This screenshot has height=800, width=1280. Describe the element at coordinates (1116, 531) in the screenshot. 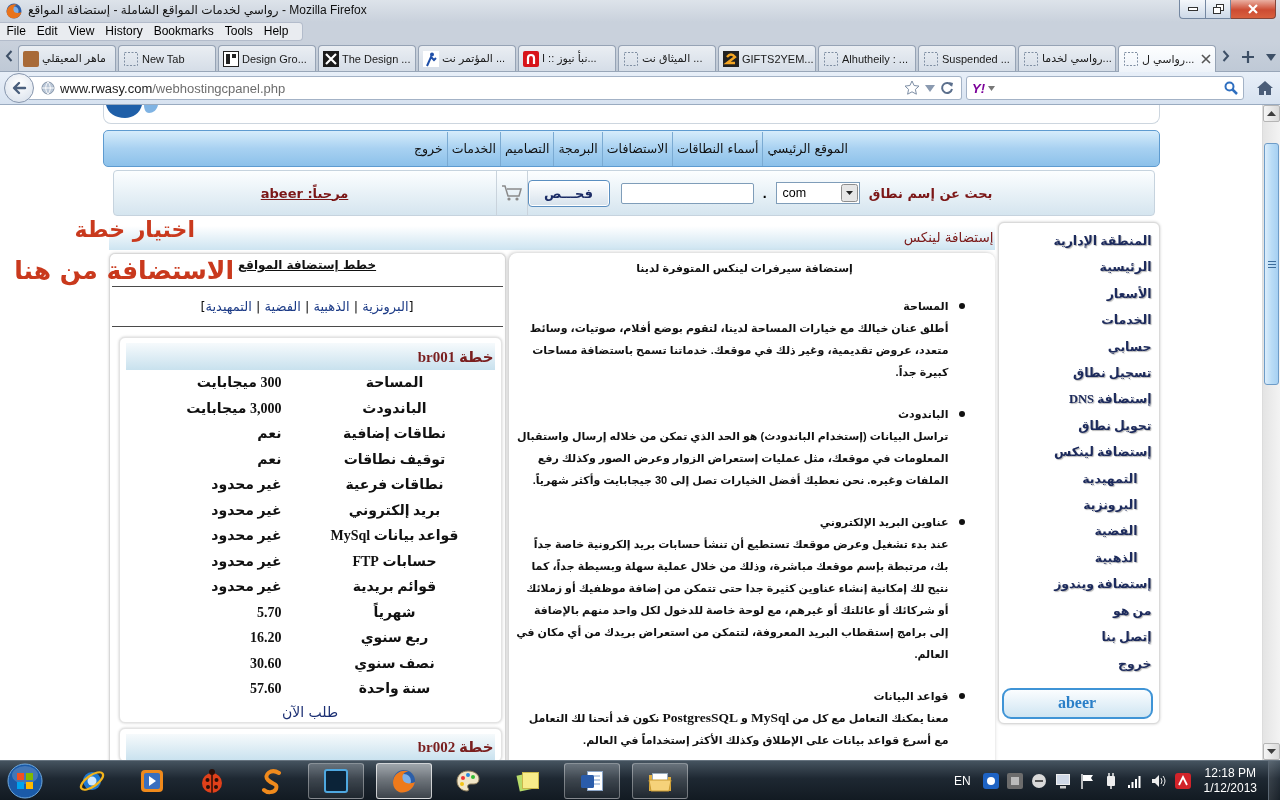

I see `sidebar-item: الفضية` at that location.